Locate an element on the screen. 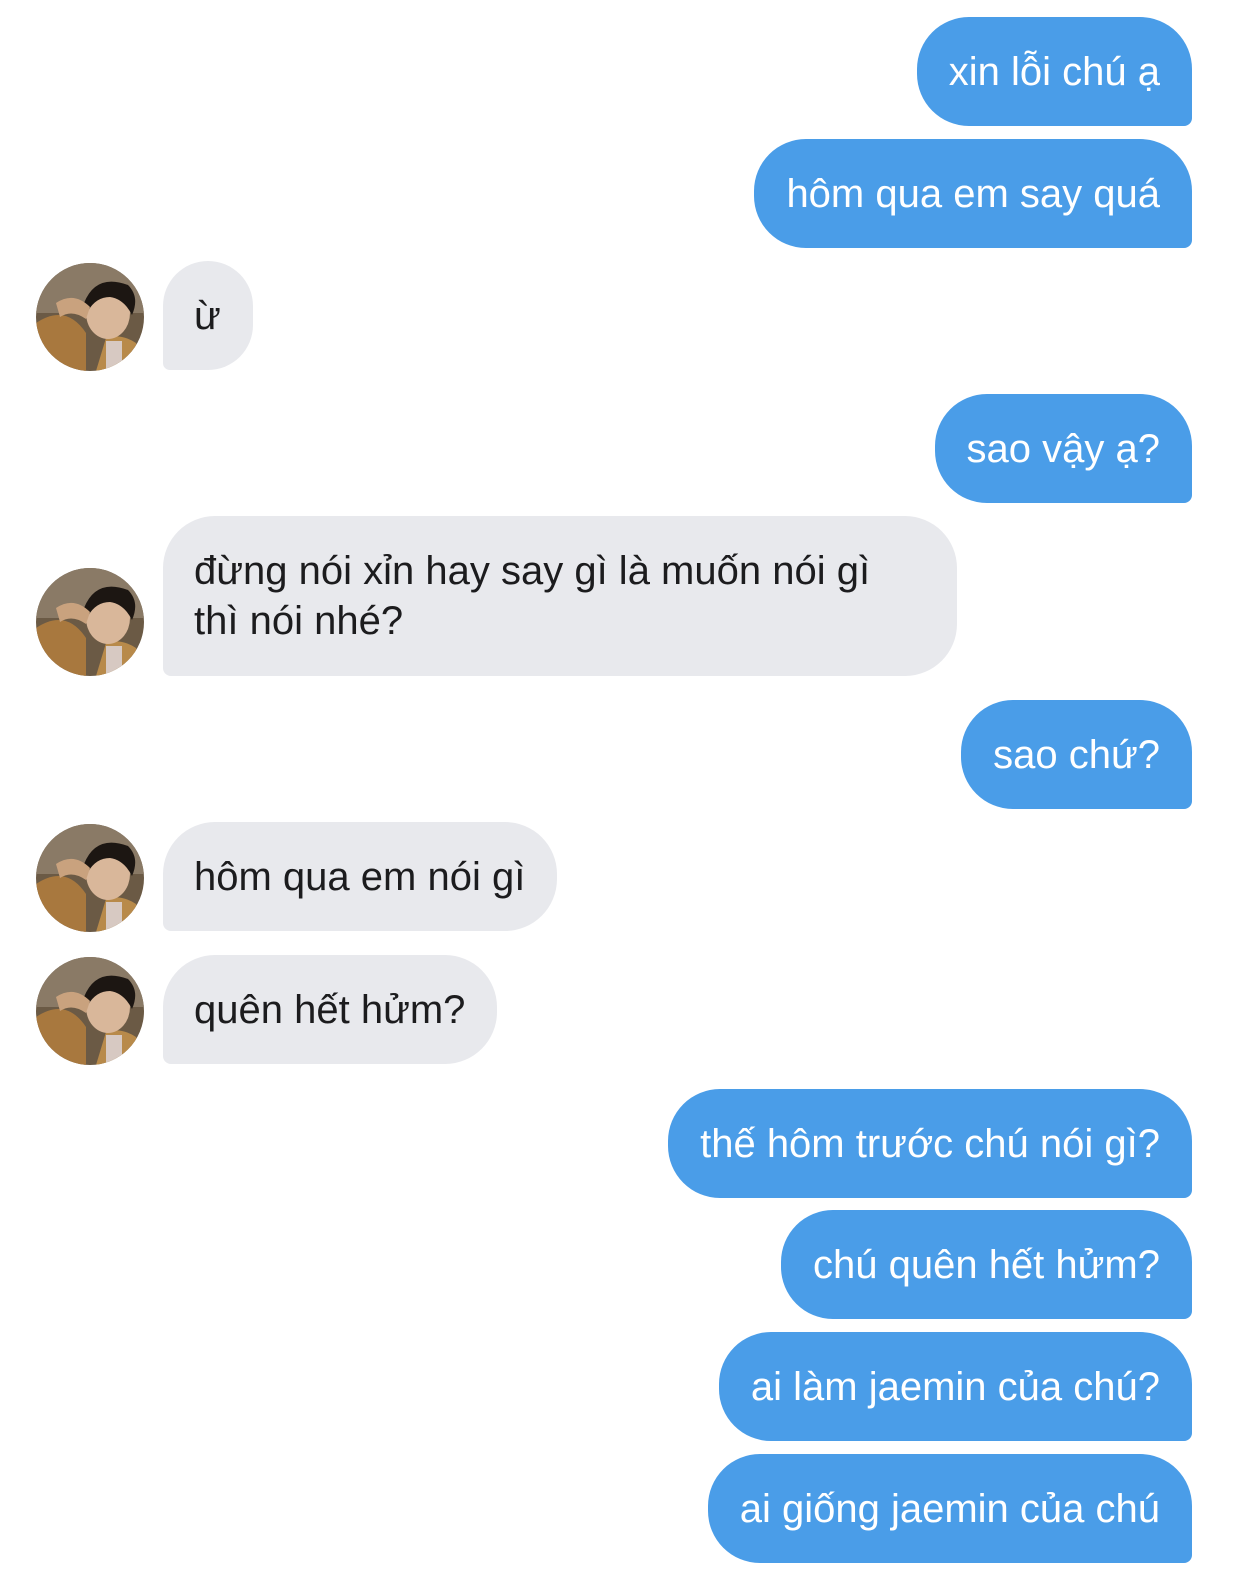  outgoing-message-bubble: chú quên hết hửm? is located at coordinates (986, 1264).